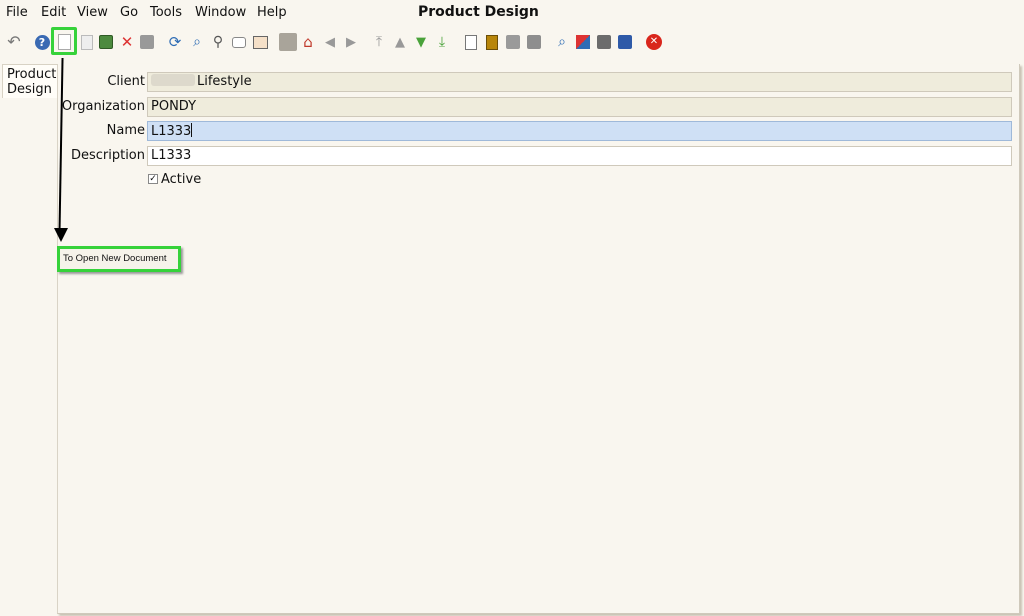 The height and width of the screenshot is (616, 1024). Describe the element at coordinates (330, 42) in the screenshot. I see `parent-record-icon: ◀` at that location.